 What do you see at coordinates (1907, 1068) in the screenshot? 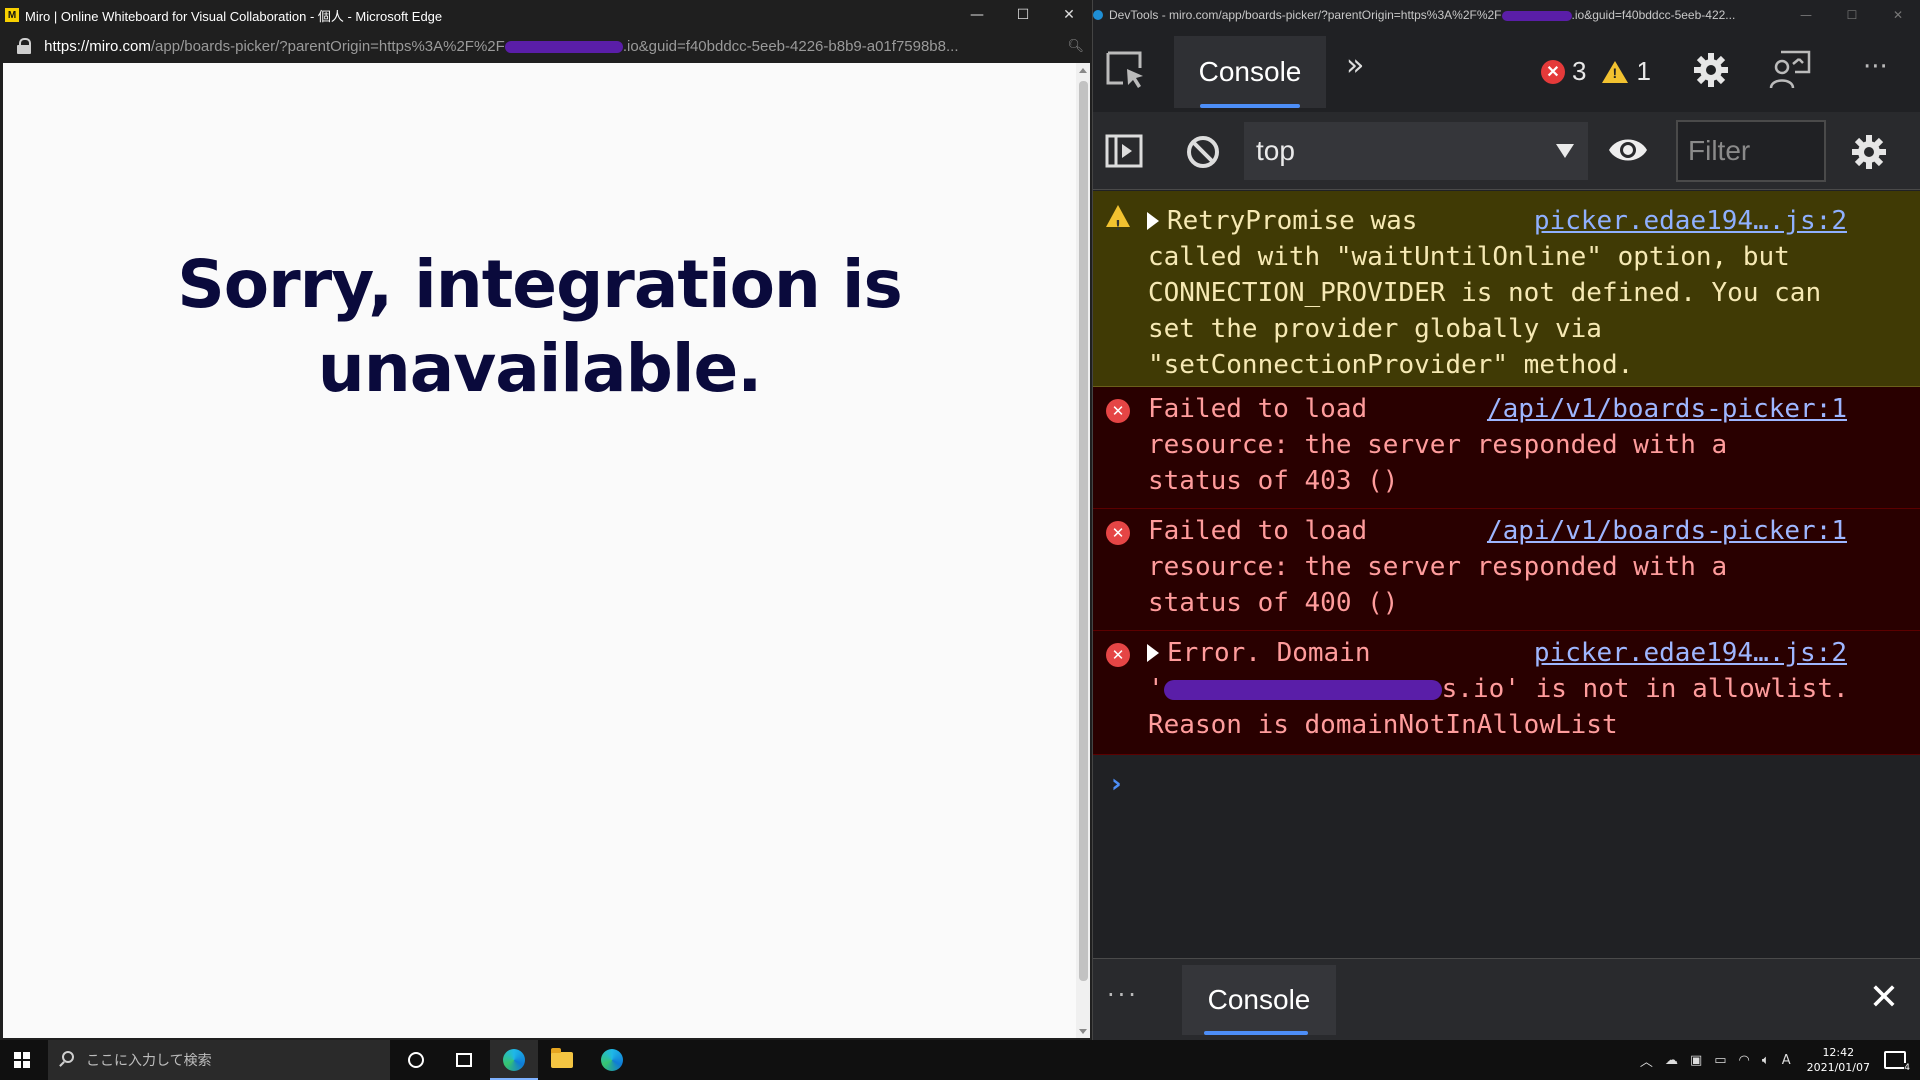
I see `notification-count: 4` at bounding box center [1907, 1068].